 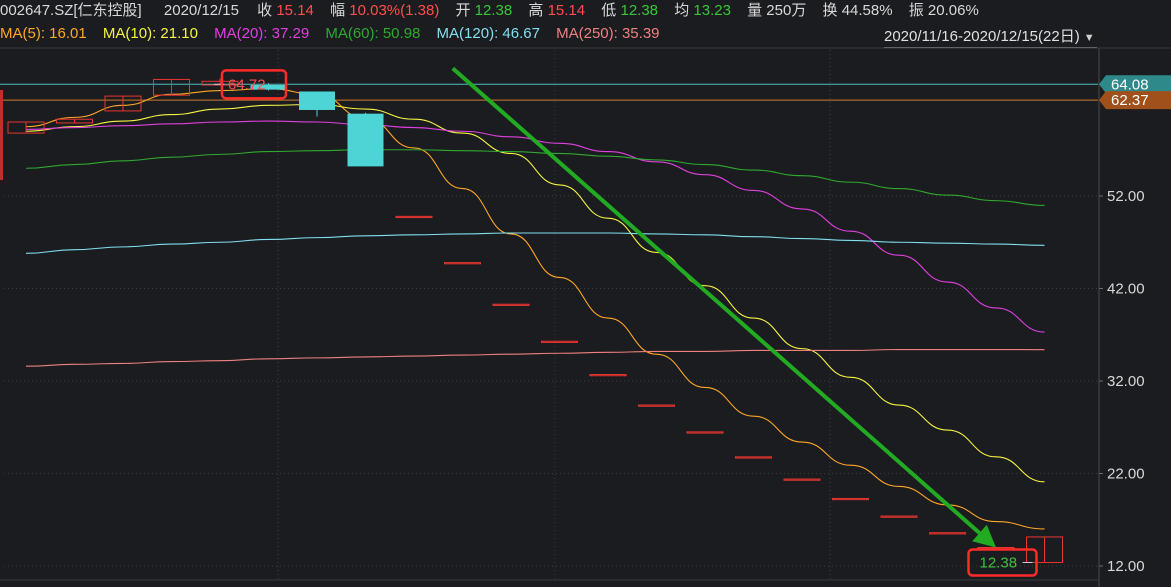 I want to click on left-edge-marker, so click(x=1, y=135).